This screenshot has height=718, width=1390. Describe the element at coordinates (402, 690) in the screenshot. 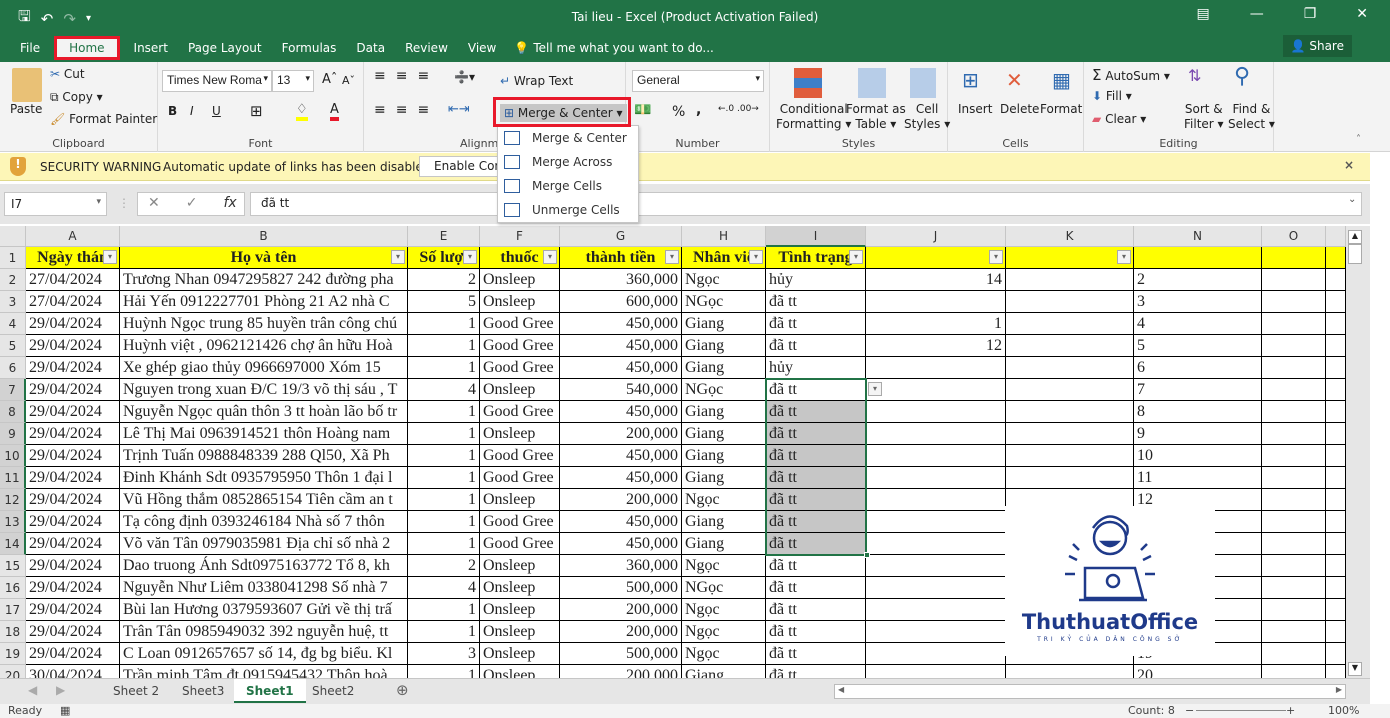

I see `new-sheet-icon: ⊕` at that location.